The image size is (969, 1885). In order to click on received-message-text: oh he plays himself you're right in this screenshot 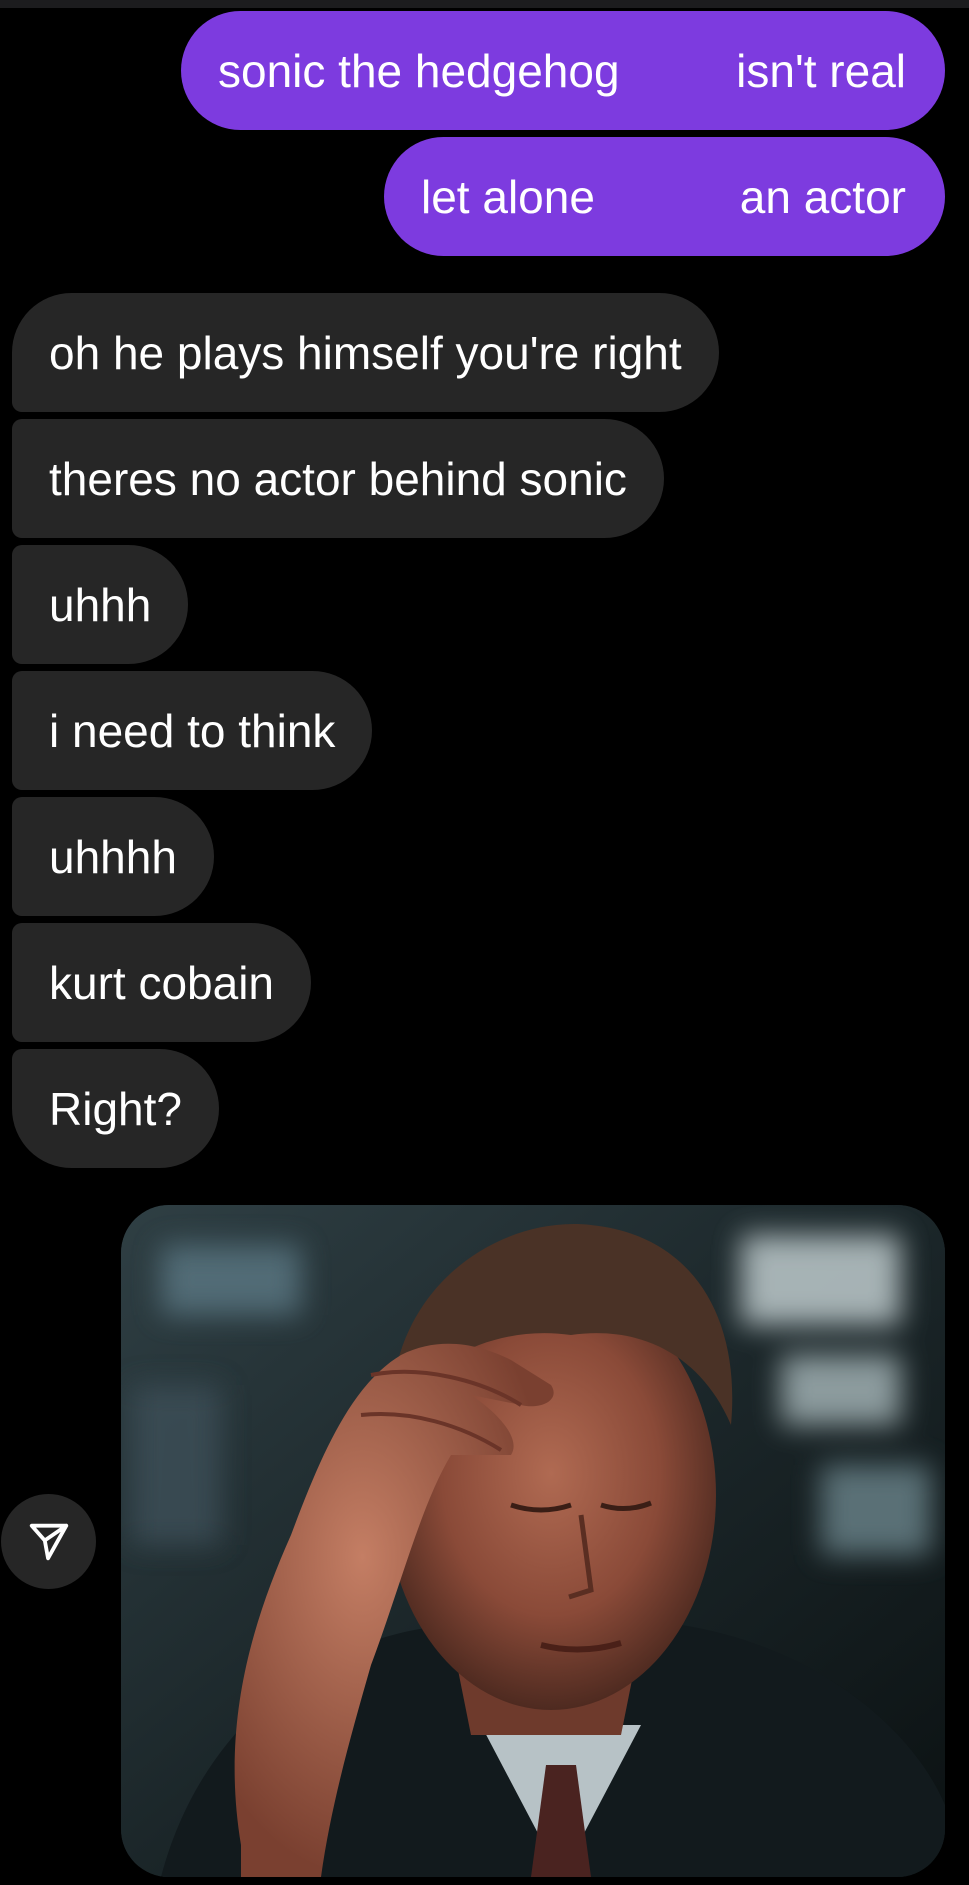, I will do `click(365, 352)`.